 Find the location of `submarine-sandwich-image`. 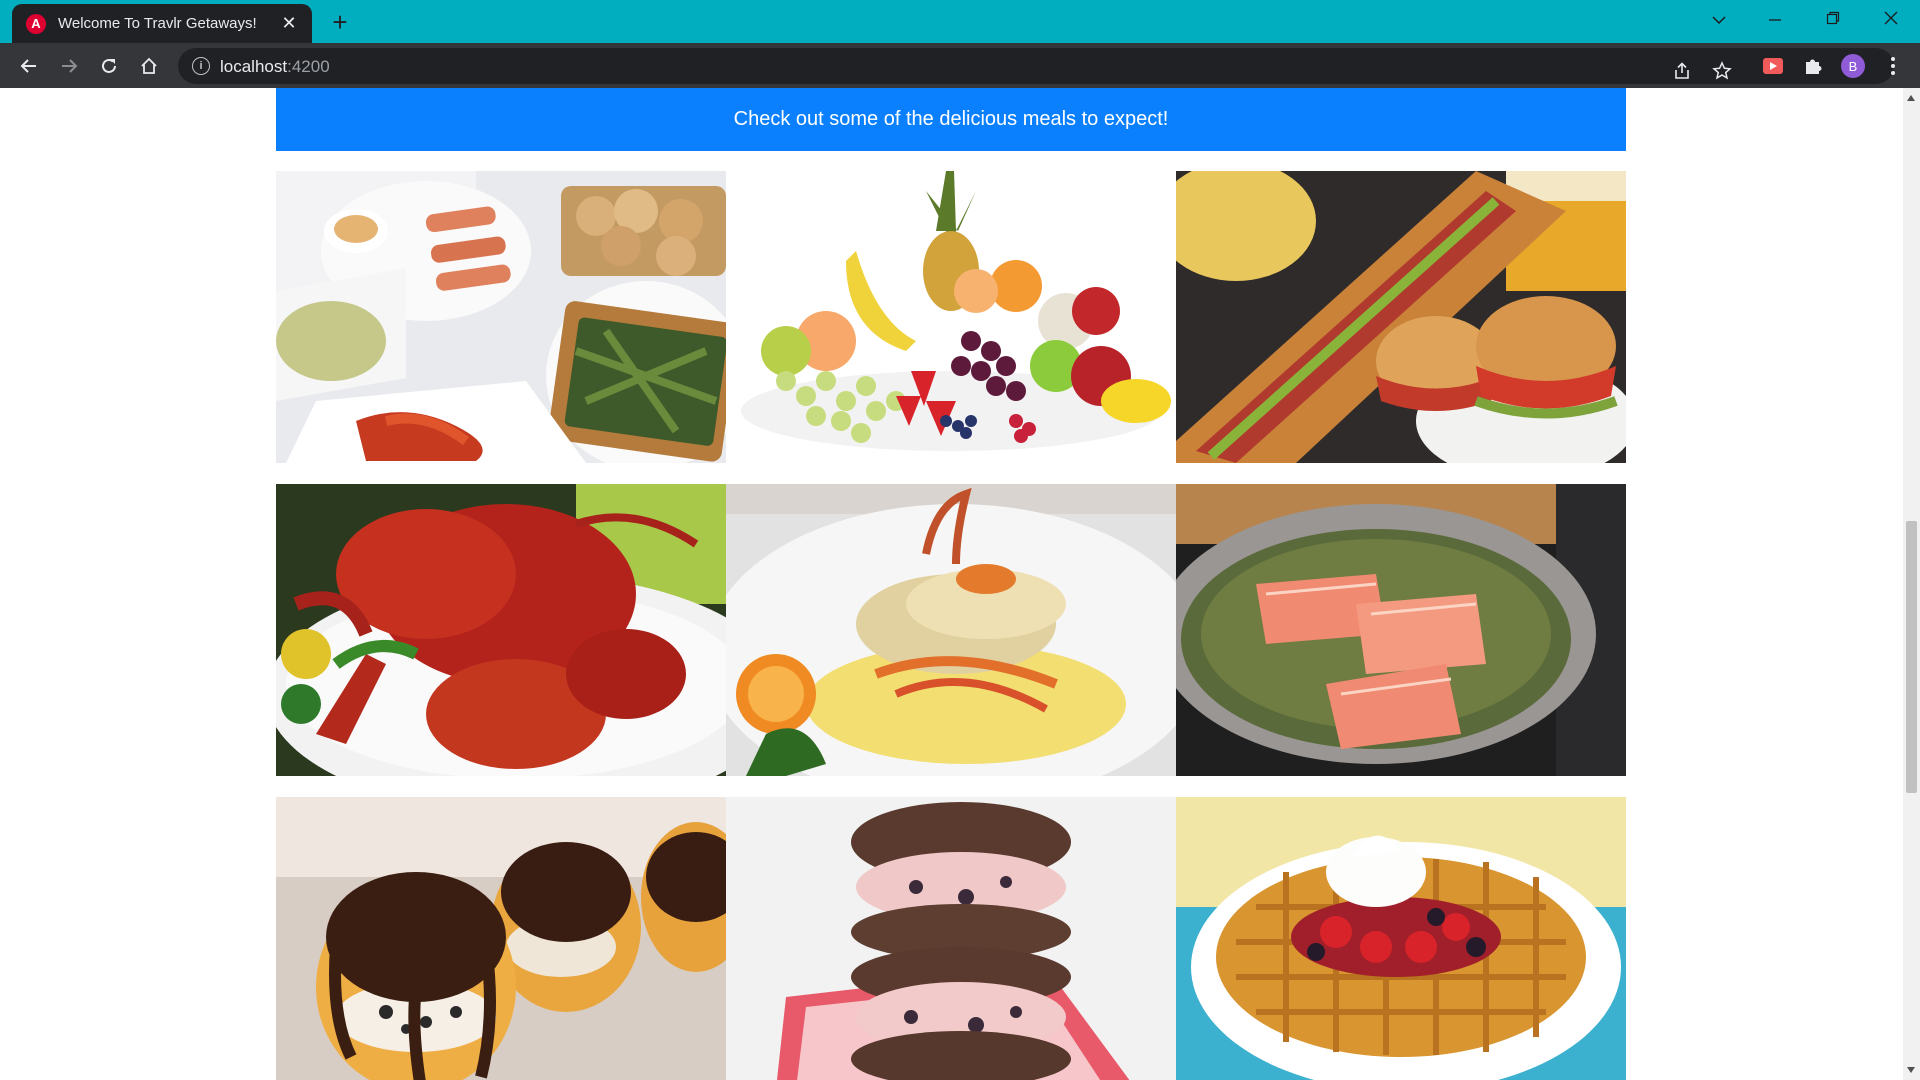

submarine-sandwich-image is located at coordinates (1401, 317).